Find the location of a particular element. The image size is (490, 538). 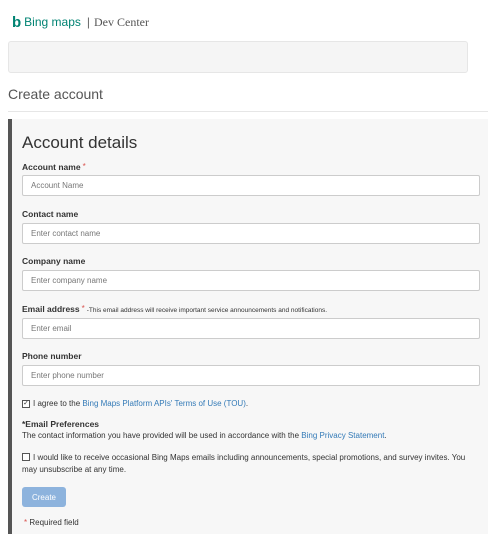

required-field-note: * Required field is located at coordinates (50, 522).